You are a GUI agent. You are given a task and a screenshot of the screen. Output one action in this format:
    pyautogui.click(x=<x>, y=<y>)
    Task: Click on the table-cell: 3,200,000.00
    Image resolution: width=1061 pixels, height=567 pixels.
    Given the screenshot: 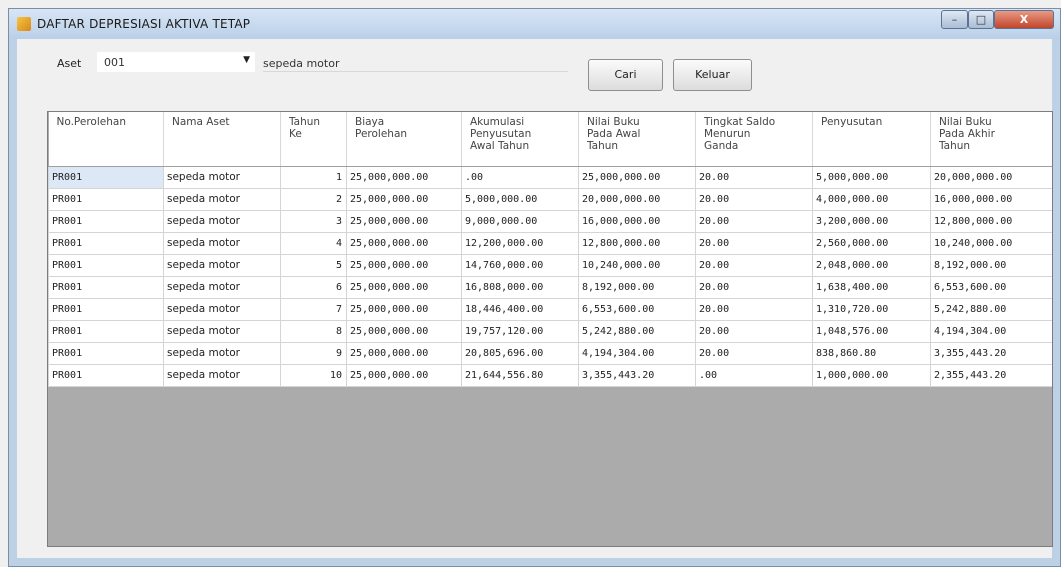 What is the action you would take?
    pyautogui.click(x=871, y=221)
    